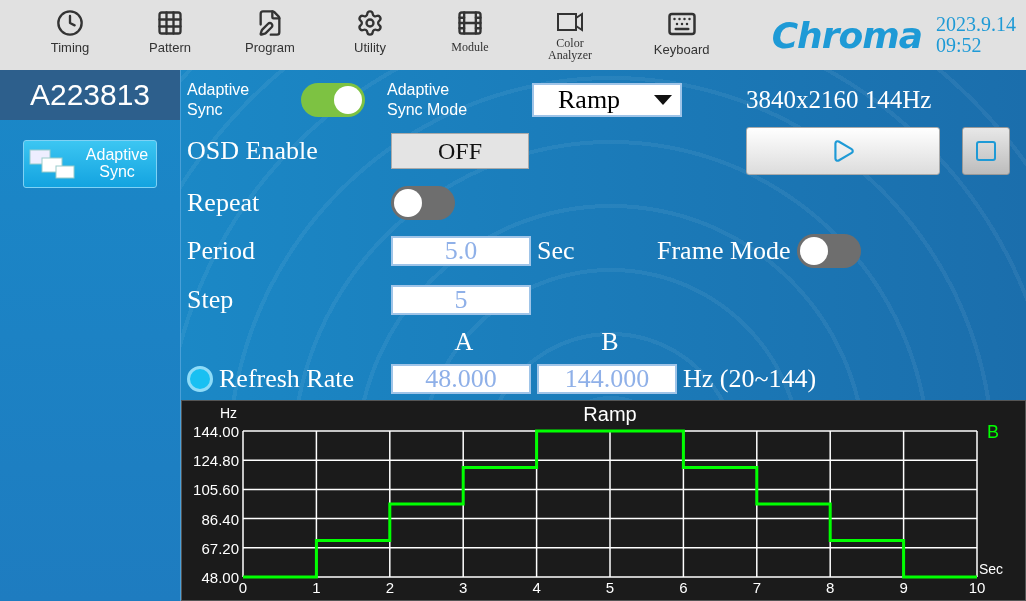 The image size is (1026, 601). What do you see at coordinates (991, 569) in the screenshot?
I see `axis-unit: Sec` at bounding box center [991, 569].